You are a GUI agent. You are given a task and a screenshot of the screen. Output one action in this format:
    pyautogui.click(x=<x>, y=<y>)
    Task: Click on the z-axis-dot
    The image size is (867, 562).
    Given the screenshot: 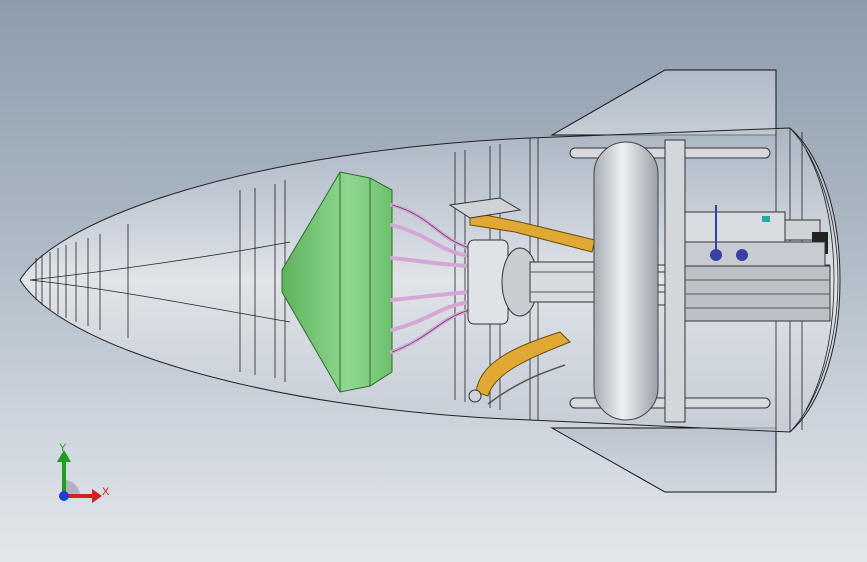 What is the action you would take?
    pyautogui.click(x=64, y=496)
    